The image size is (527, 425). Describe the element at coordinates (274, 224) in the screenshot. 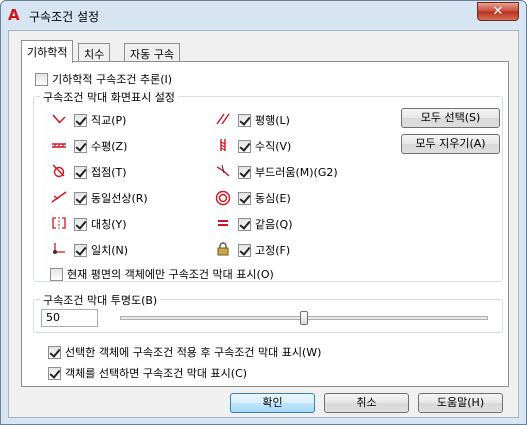

I see `equal-label: 같음(Q)` at that location.